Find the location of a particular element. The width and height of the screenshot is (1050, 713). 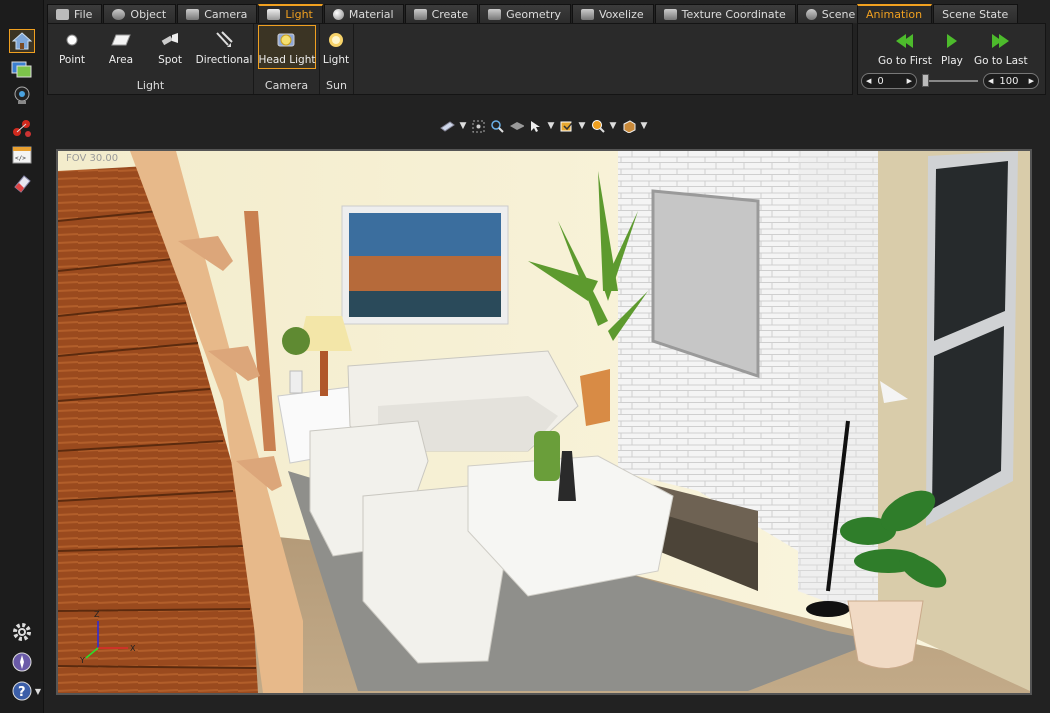

camera-group: Head Light Camera is located at coordinates (287, 59).